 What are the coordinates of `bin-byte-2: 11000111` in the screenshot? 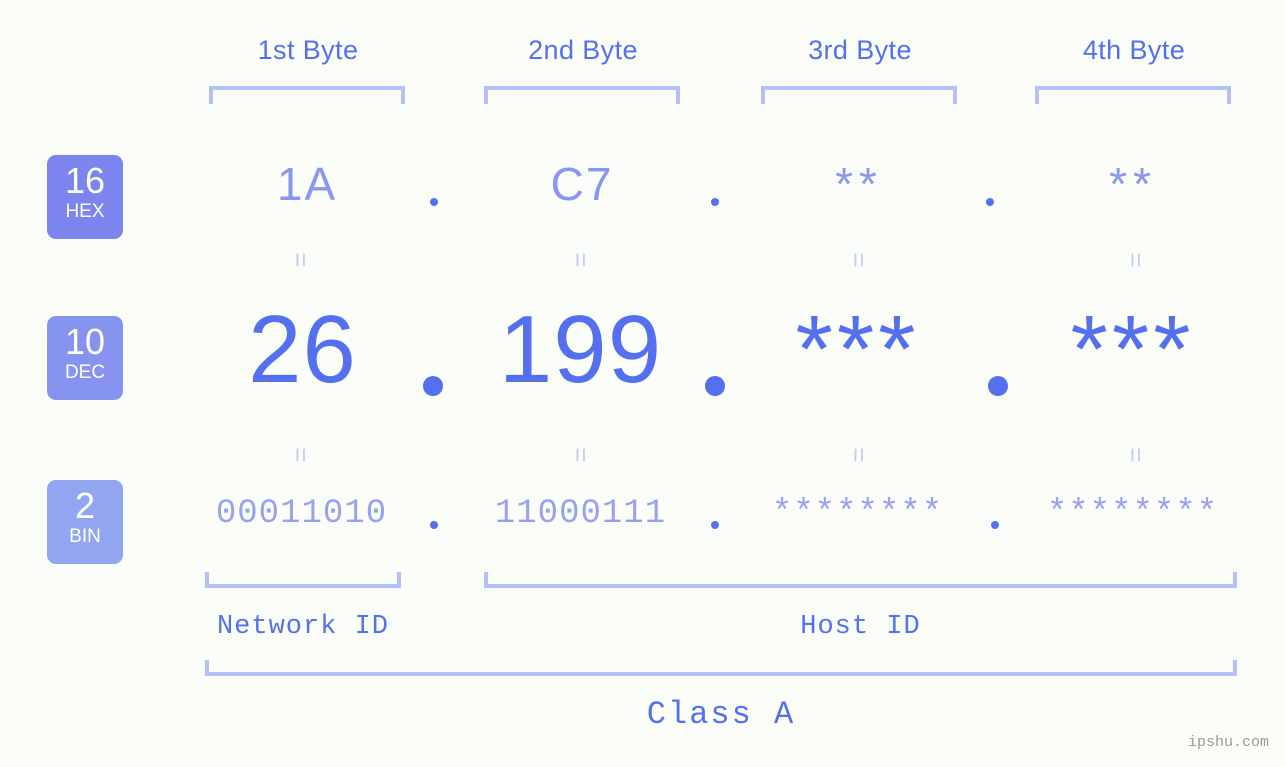 It's located at (580, 514).